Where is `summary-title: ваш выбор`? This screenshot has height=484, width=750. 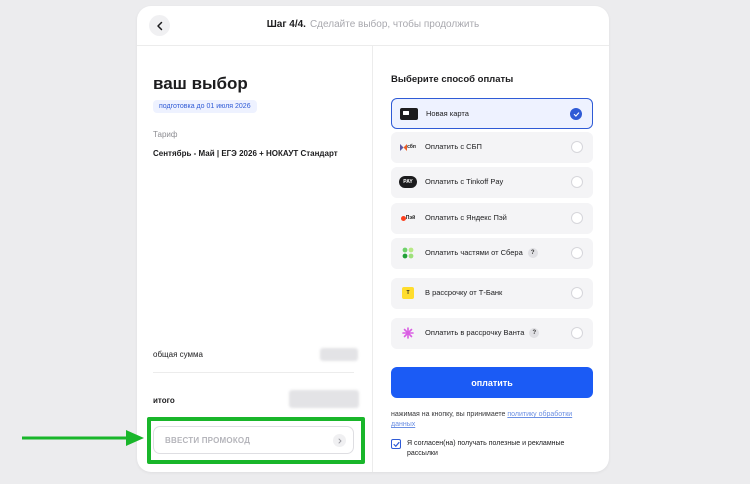
summary-title: ваш выбор is located at coordinates (200, 83).